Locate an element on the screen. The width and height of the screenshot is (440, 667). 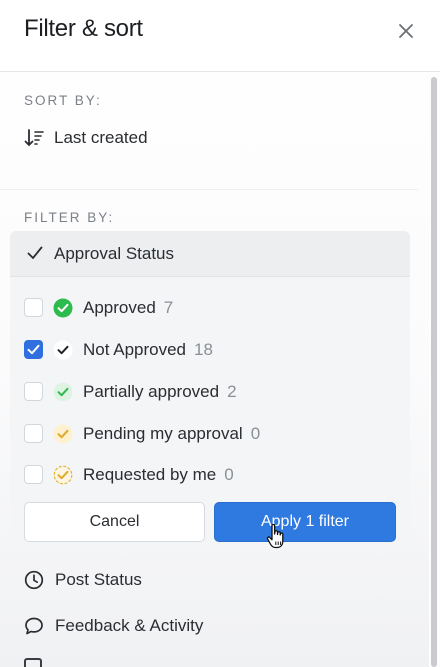
option-label: Pending my approval is located at coordinates (163, 433).